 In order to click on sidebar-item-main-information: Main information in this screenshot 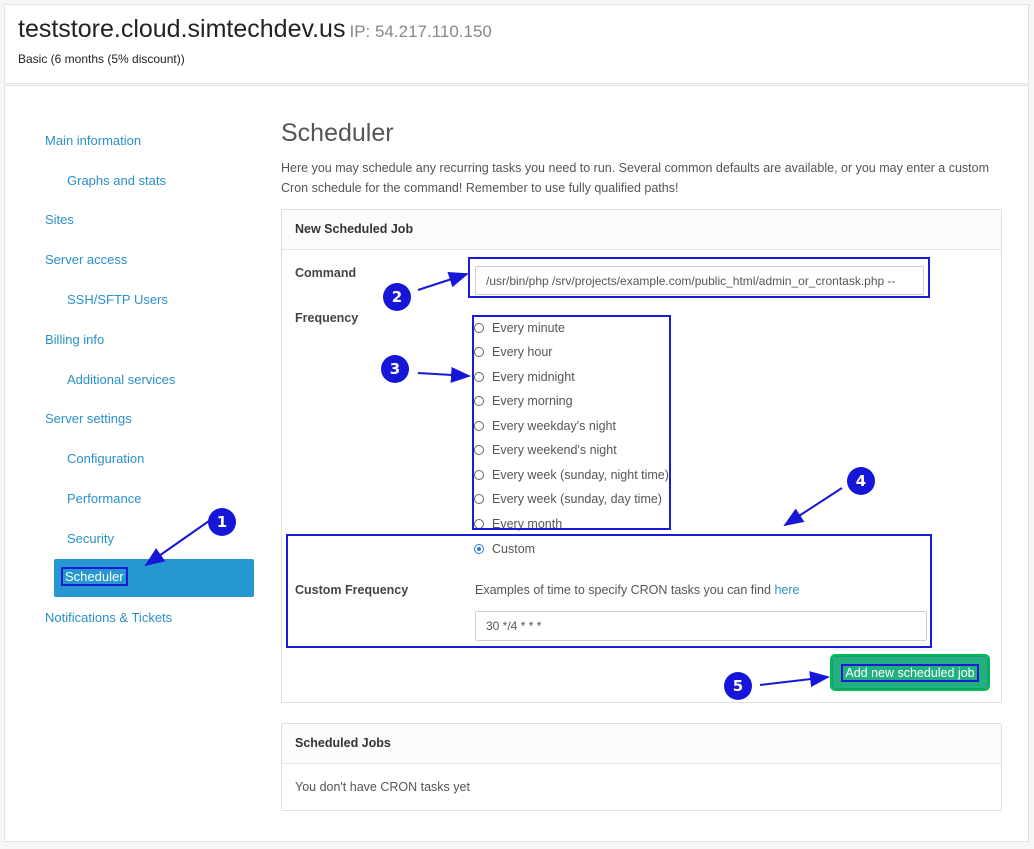, I will do `click(93, 140)`.